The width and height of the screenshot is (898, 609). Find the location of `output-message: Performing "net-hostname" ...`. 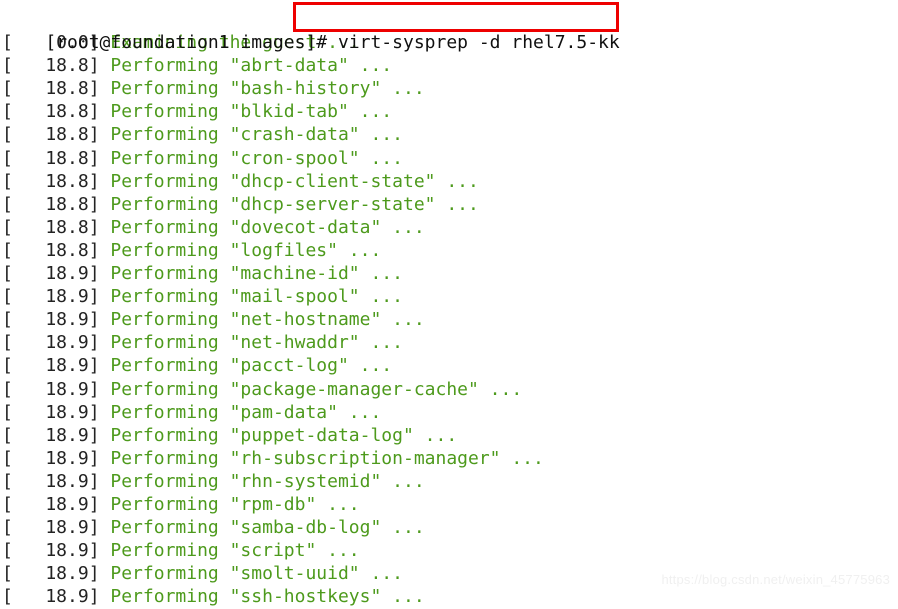

output-message: Performing "net-hostname" ... is located at coordinates (262, 320).